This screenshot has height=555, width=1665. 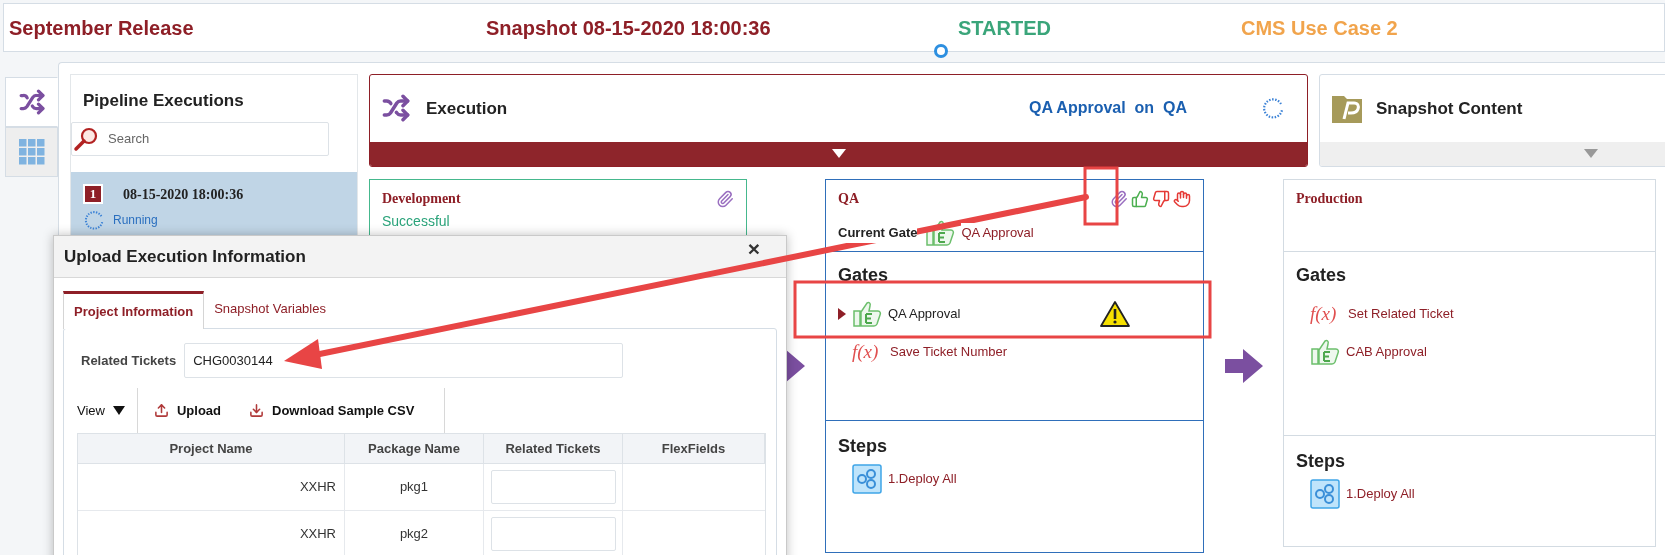 I want to click on execution-status: Running, so click(x=135, y=220).